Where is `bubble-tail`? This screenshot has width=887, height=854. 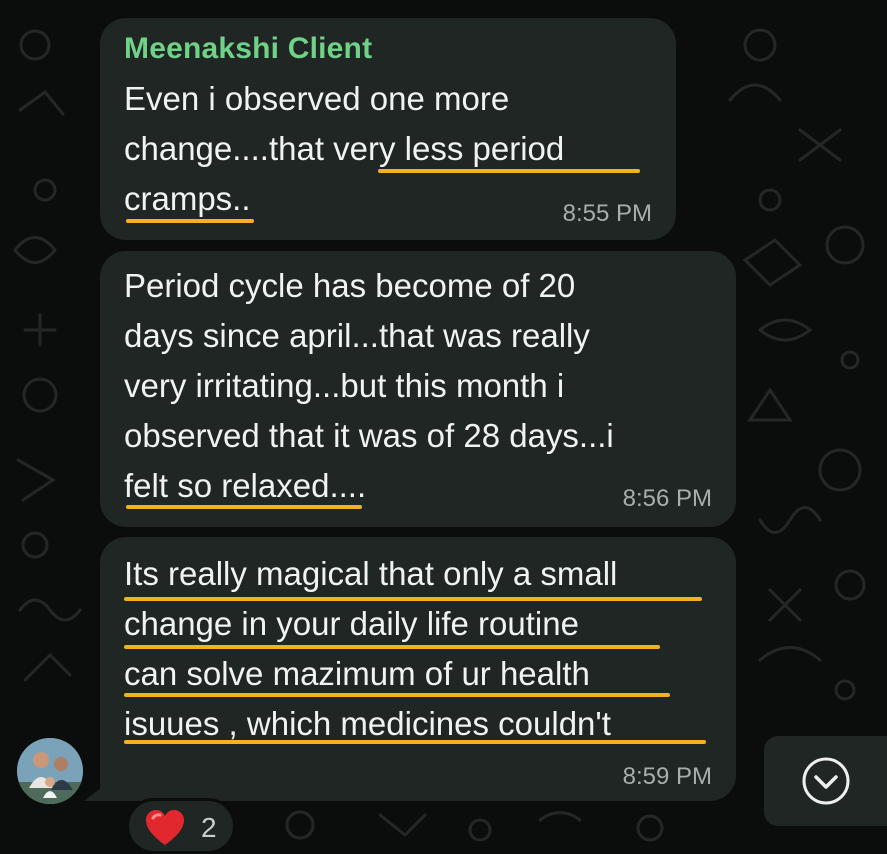
bubble-tail is located at coordinates (95, 792).